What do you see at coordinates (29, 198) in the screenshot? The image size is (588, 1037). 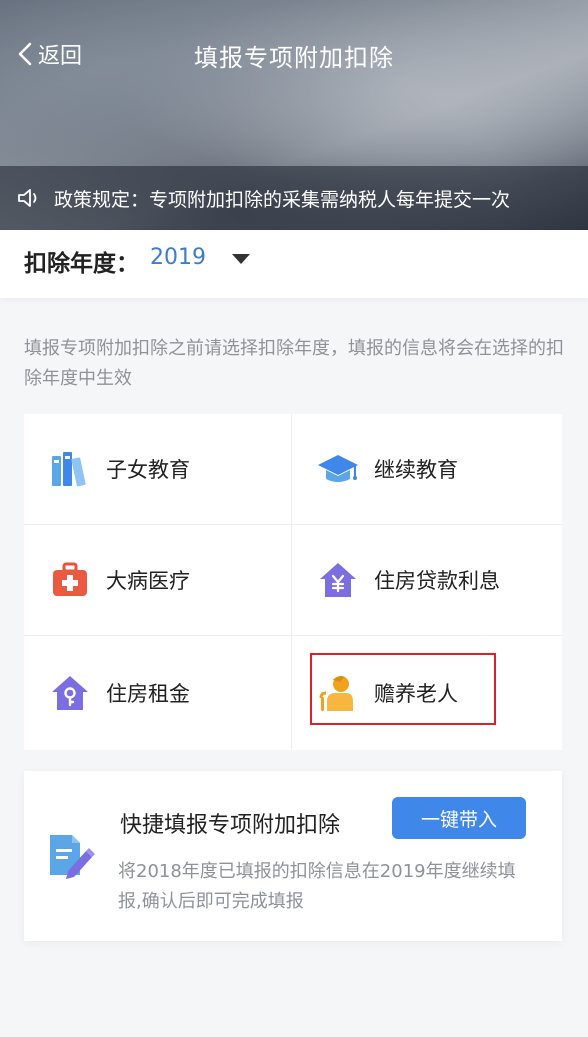 I see `speaker-icon` at bounding box center [29, 198].